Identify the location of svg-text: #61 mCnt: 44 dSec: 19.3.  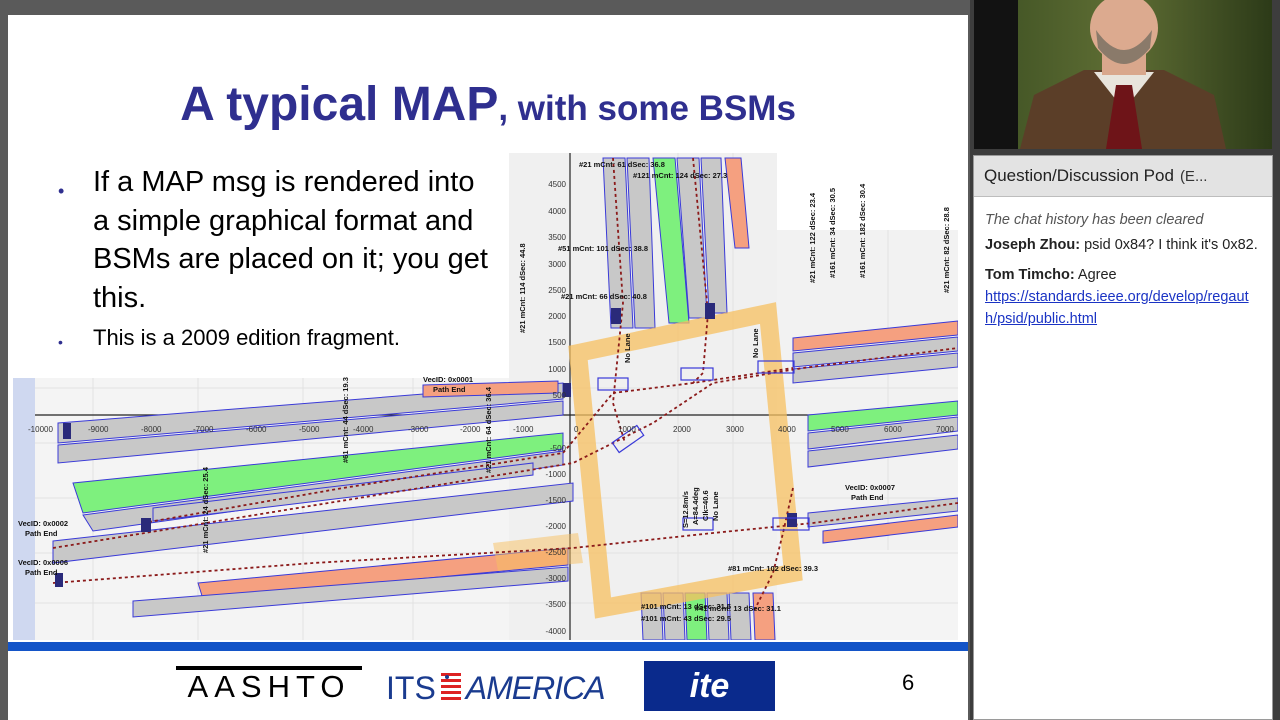
(345, 420).